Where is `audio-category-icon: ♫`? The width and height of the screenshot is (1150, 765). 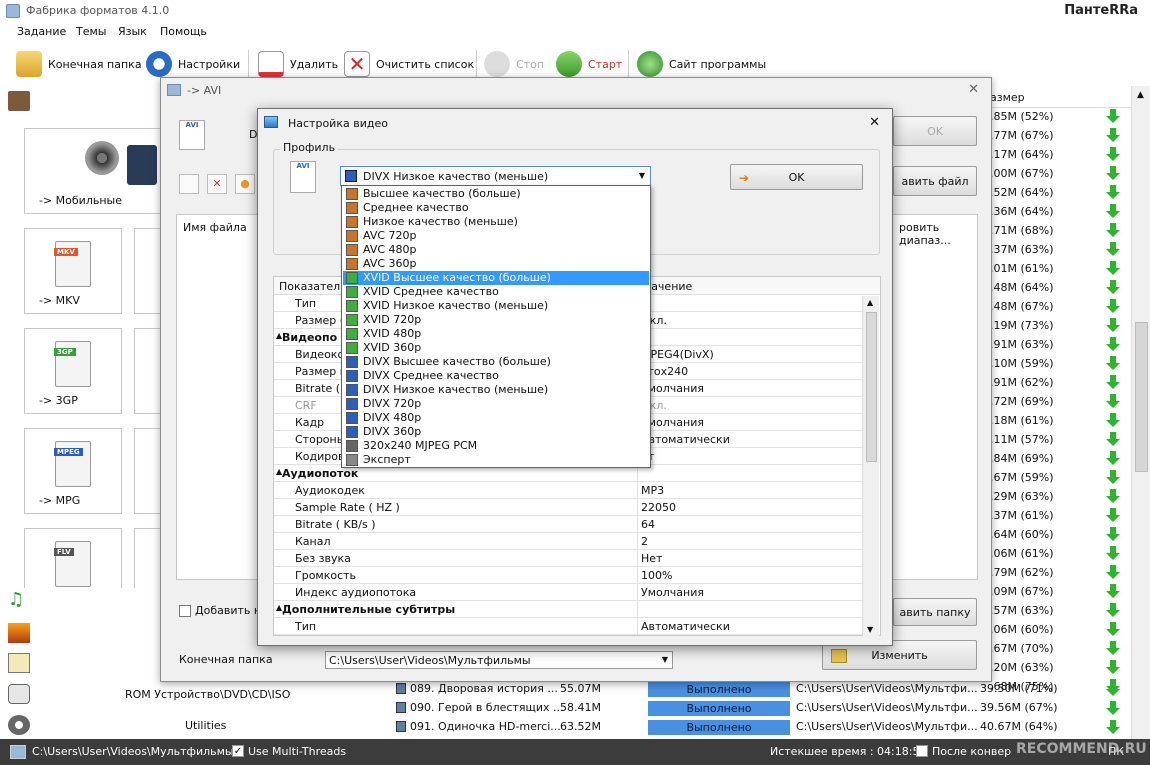 audio-category-icon: ♫ is located at coordinates (19, 600).